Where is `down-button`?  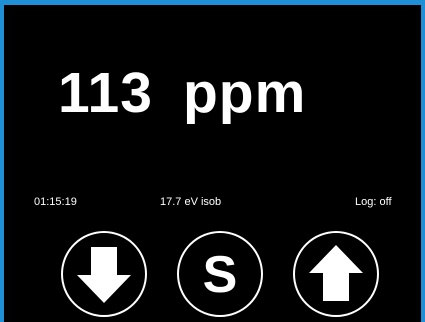
down-button is located at coordinates (104, 274).